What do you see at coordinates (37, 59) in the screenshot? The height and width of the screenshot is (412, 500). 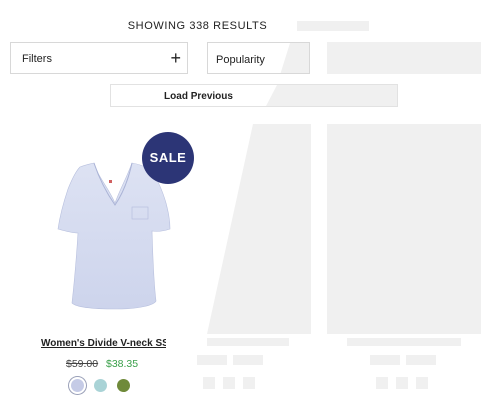 I see `filters-label: Filters` at bounding box center [37, 59].